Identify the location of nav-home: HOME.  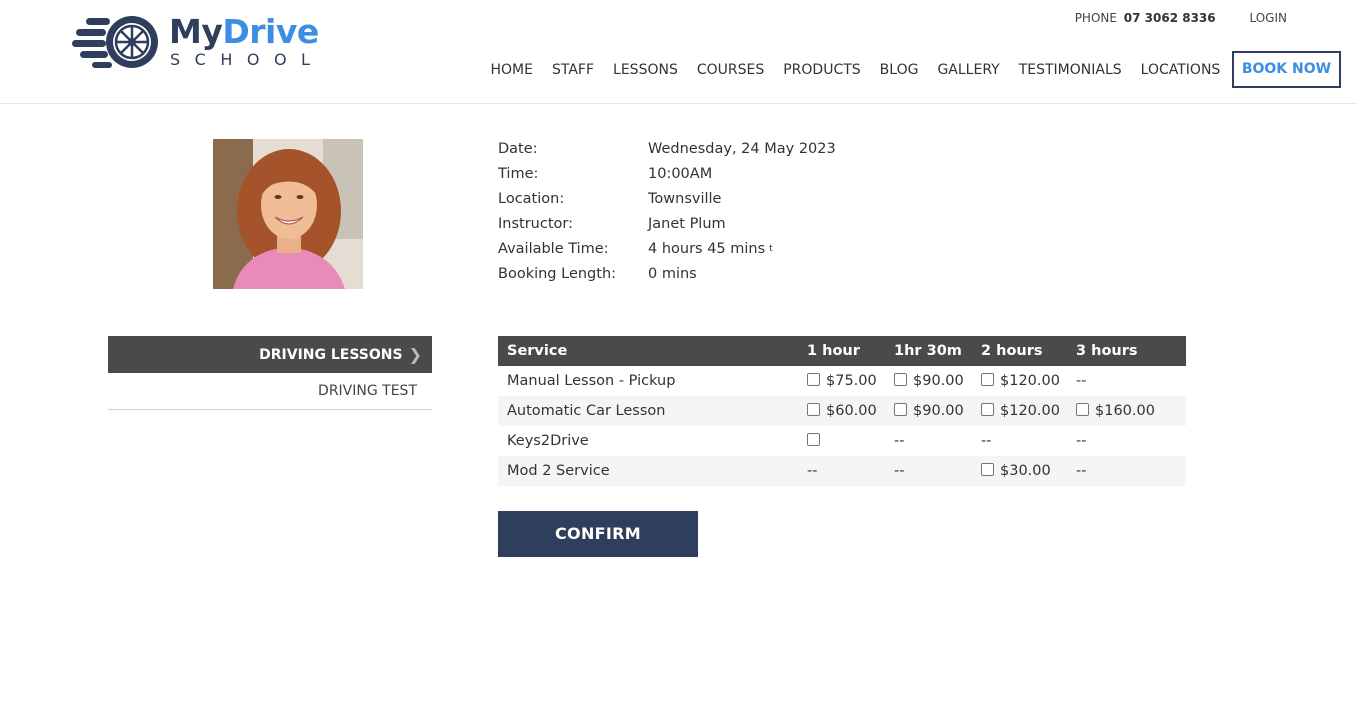
(512, 70).